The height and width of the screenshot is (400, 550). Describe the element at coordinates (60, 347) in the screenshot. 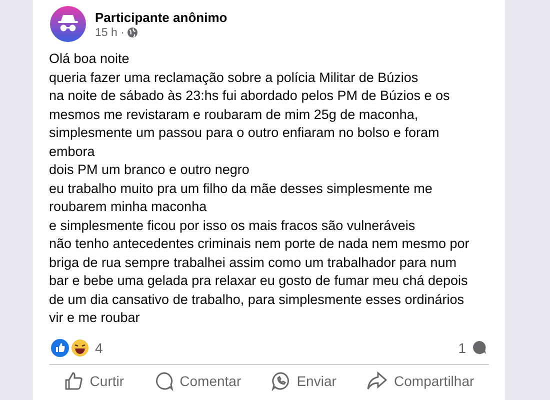

I see `like-reaction-icon` at that location.